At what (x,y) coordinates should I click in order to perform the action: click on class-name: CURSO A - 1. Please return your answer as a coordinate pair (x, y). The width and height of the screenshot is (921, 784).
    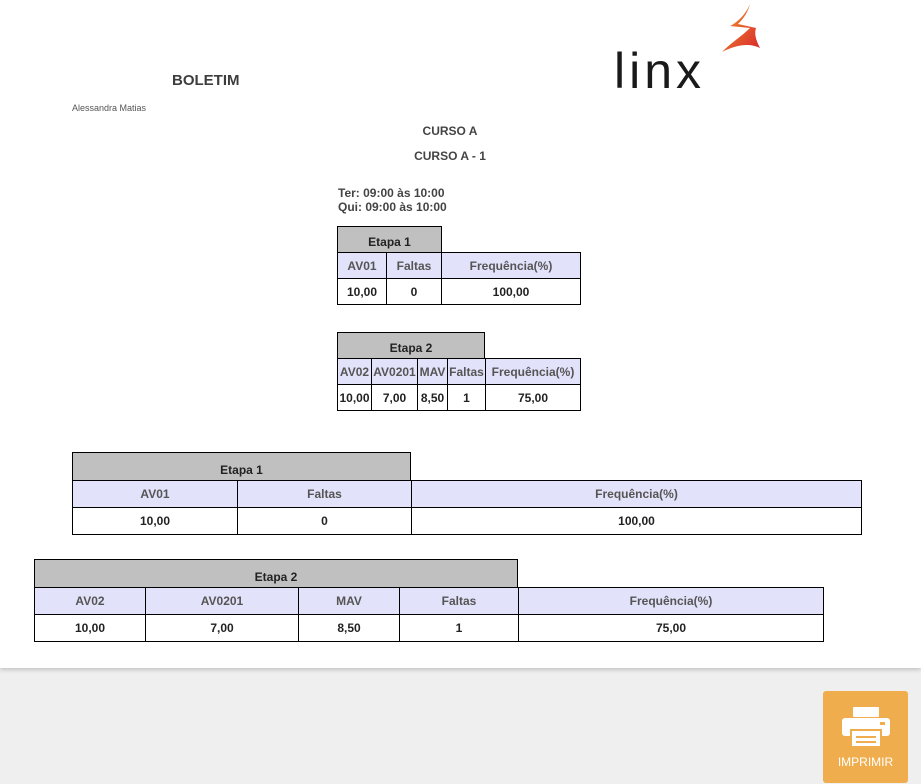
    Looking at the image, I should click on (450, 156).